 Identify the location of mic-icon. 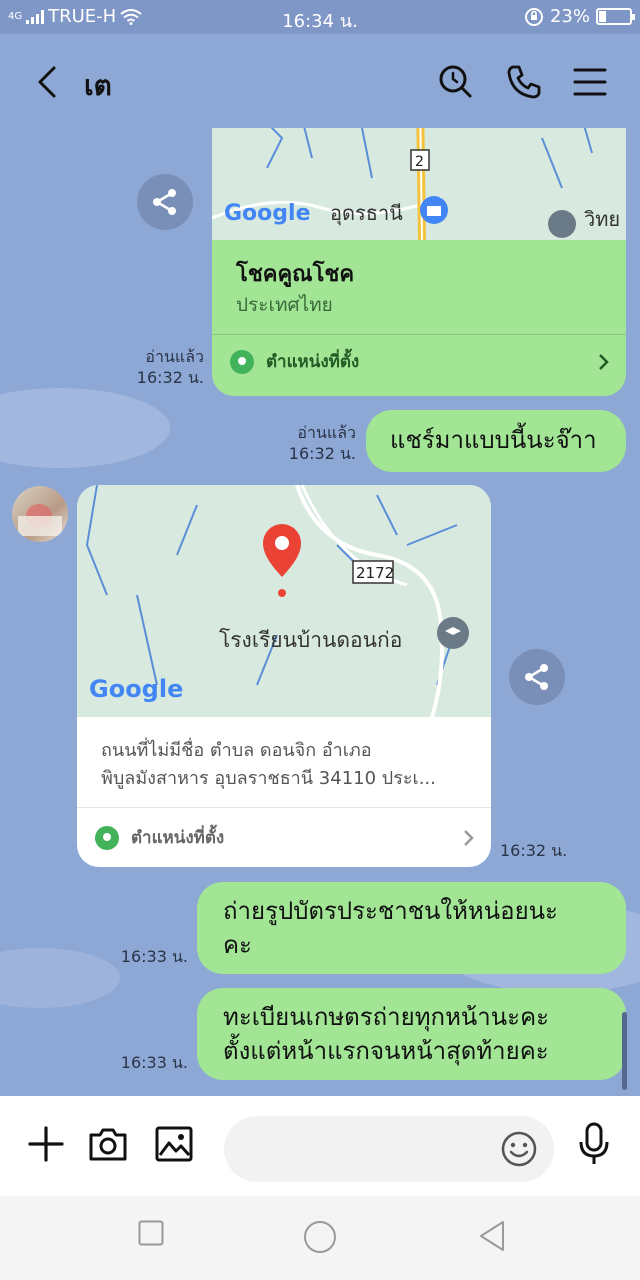
(594, 1144).